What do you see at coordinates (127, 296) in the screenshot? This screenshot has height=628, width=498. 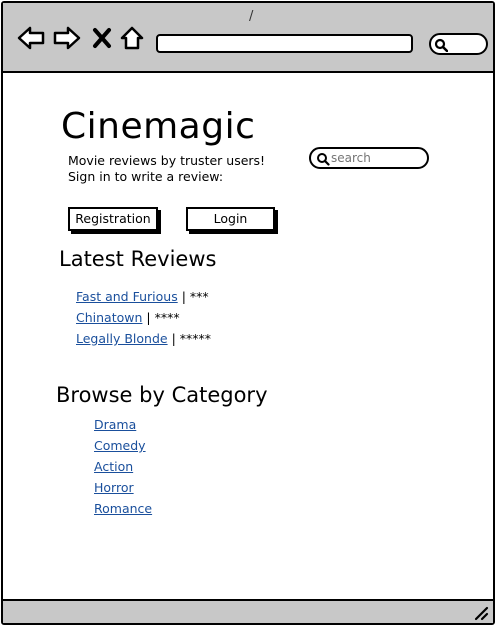 I see `review-link: Fast and Furious` at bounding box center [127, 296].